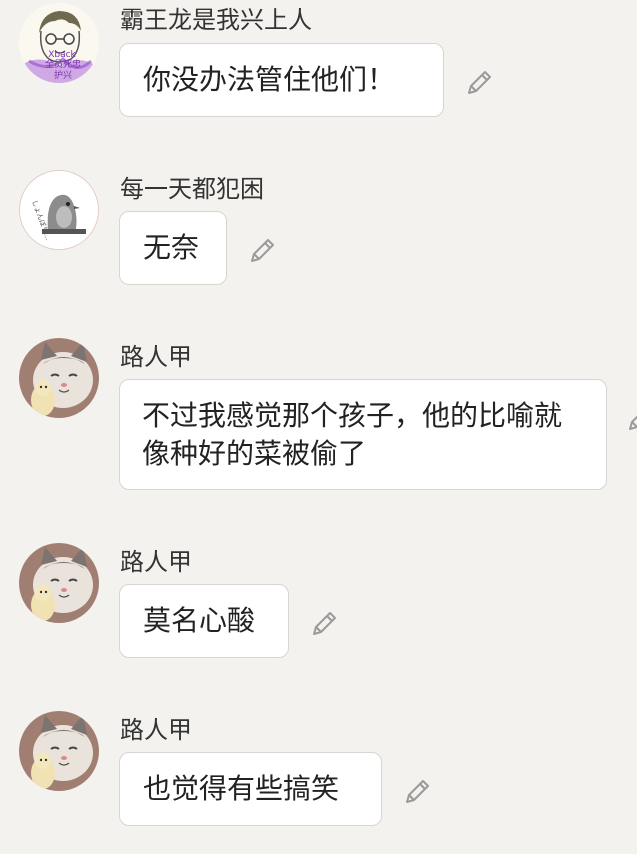  I want to click on message-bubble: 你没办法管住他们！, so click(281, 80).